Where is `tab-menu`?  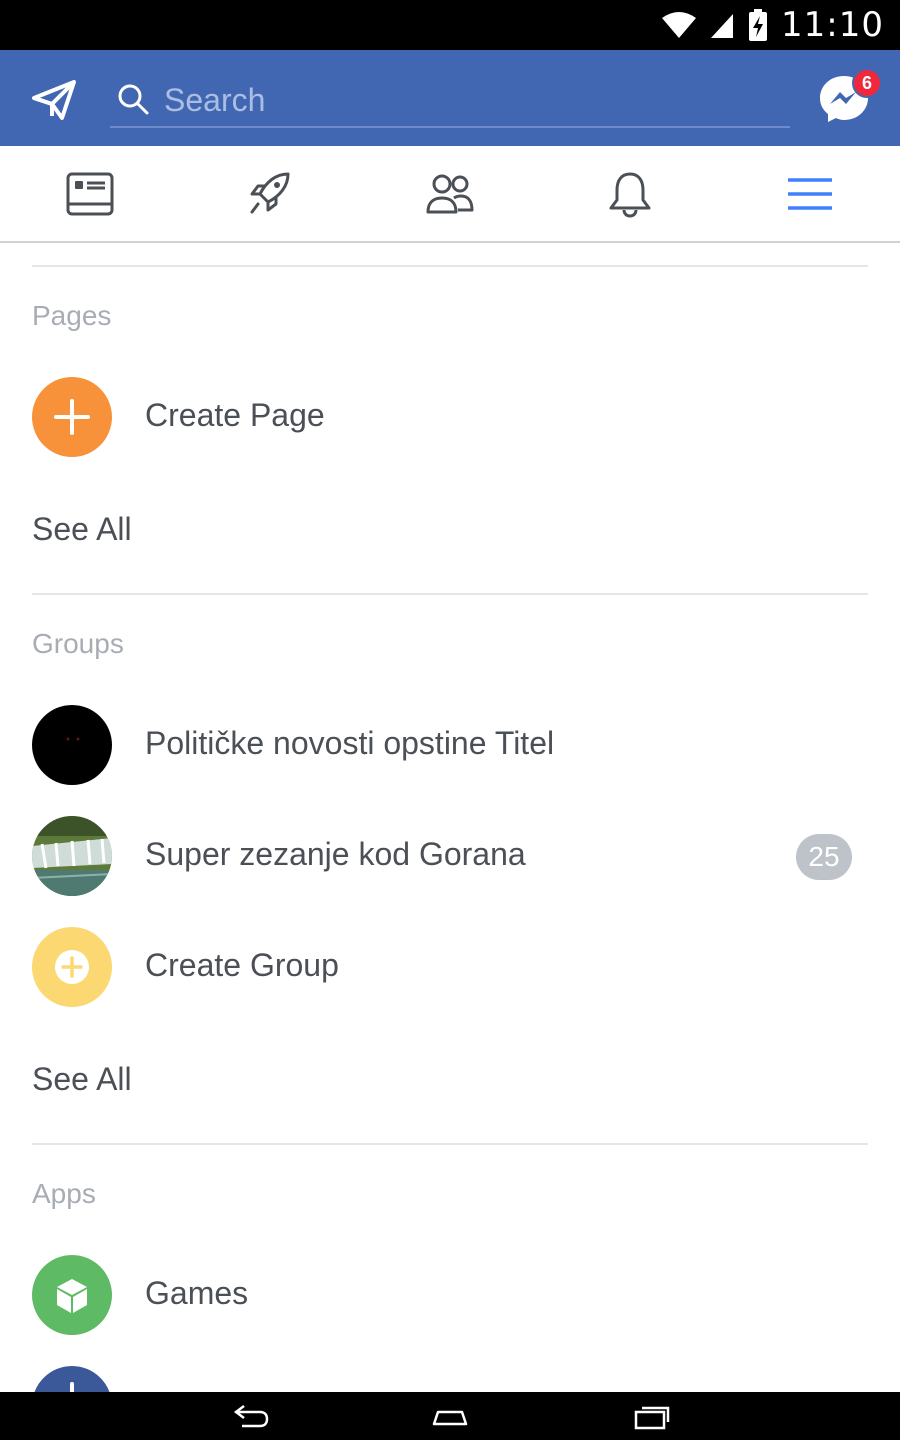 tab-menu is located at coordinates (810, 193).